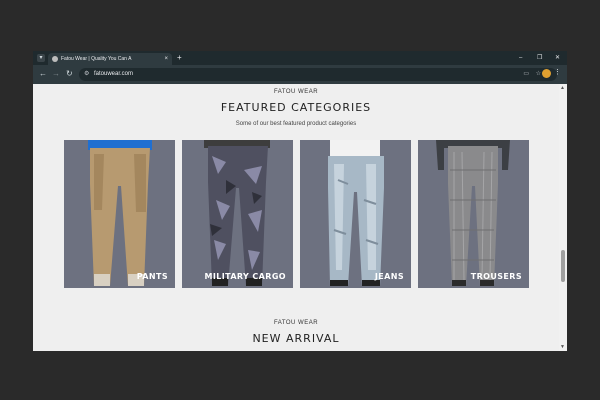 The width and height of the screenshot is (600, 400). Describe the element at coordinates (296, 107) in the screenshot. I see `featured-title: FEATURED CATEGORIES` at that location.